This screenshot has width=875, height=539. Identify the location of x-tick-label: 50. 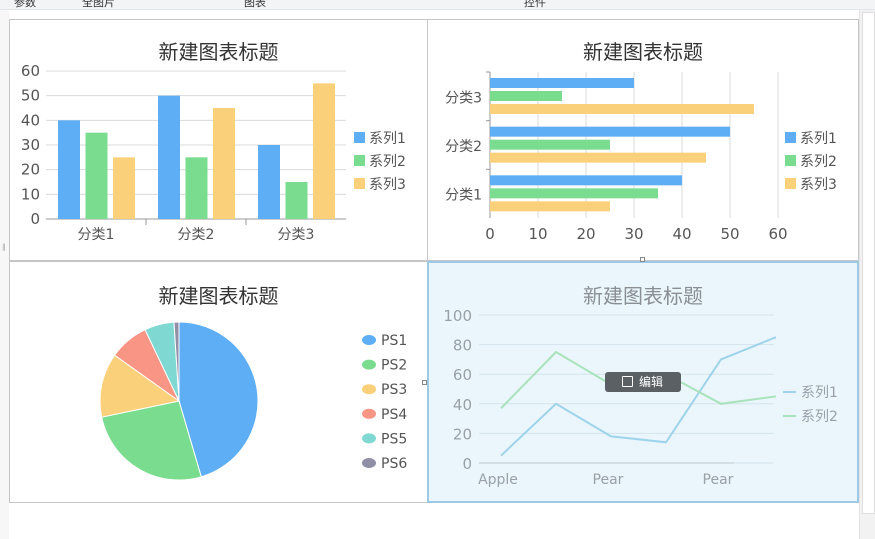
(729, 234).